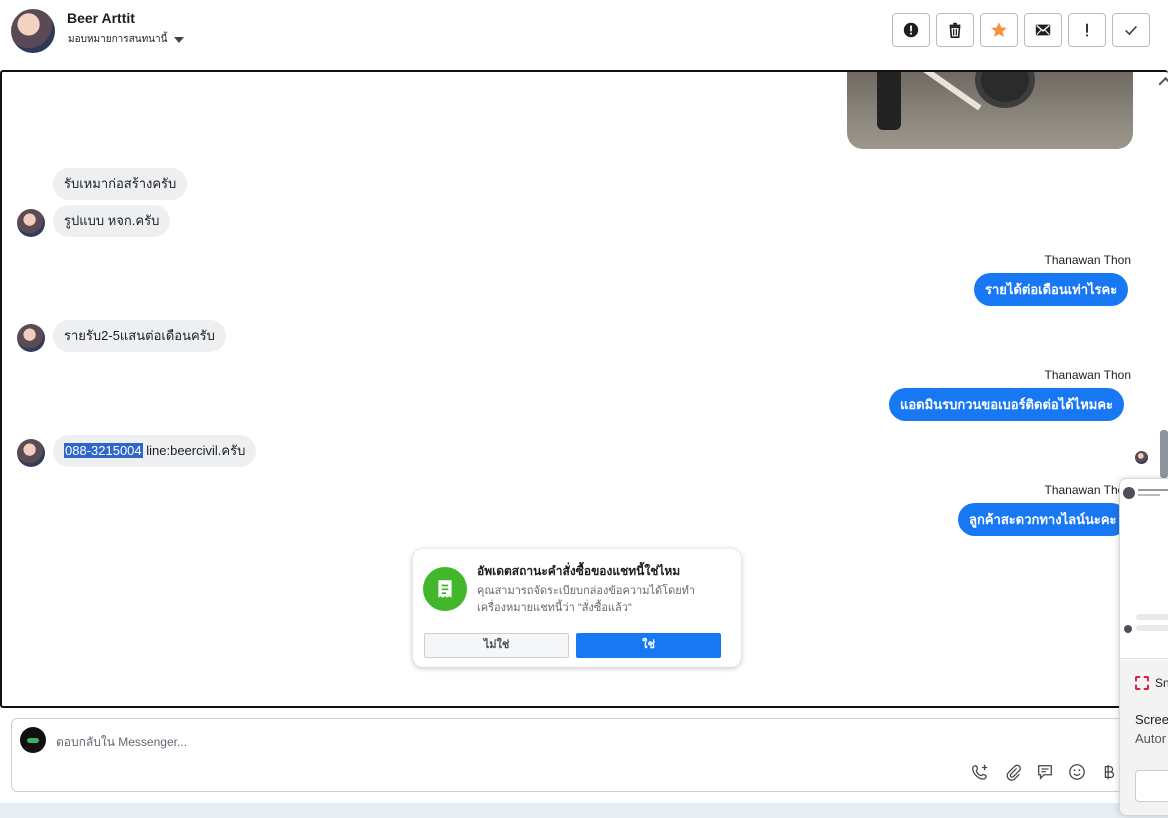  What do you see at coordinates (33, 31) in the screenshot?
I see `contact-avatar` at bounding box center [33, 31].